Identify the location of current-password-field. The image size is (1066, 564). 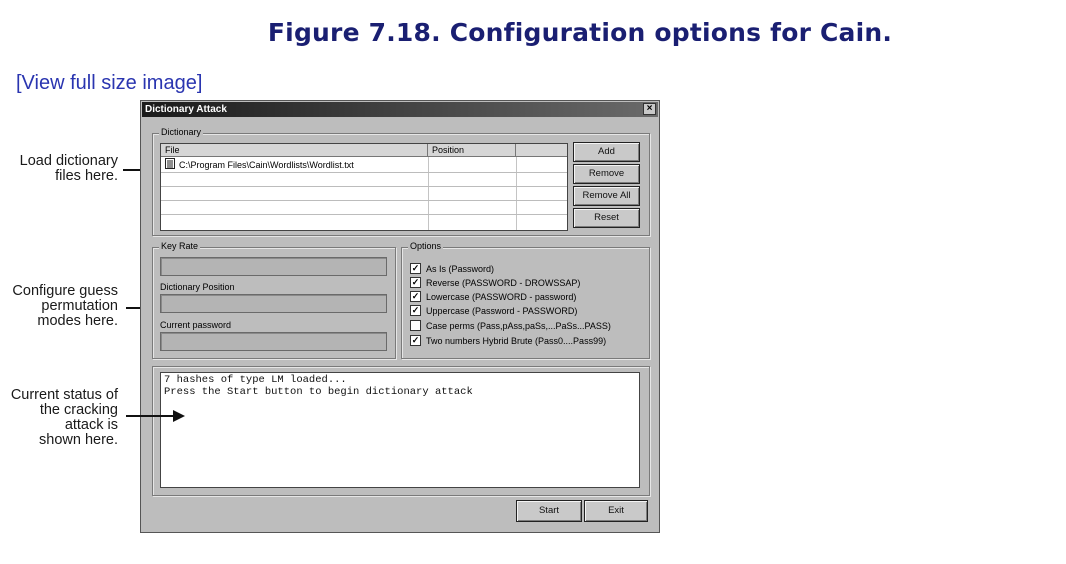
(273, 341).